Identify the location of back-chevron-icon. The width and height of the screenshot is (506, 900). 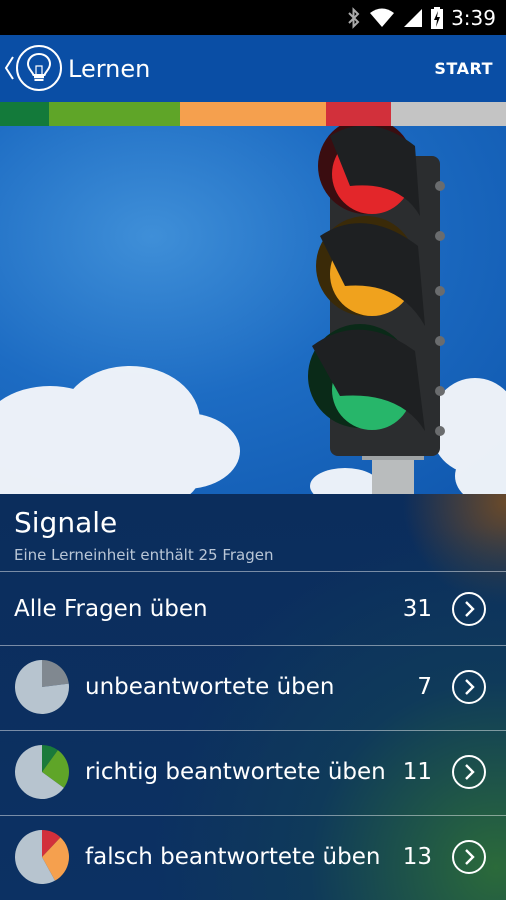
(9, 68).